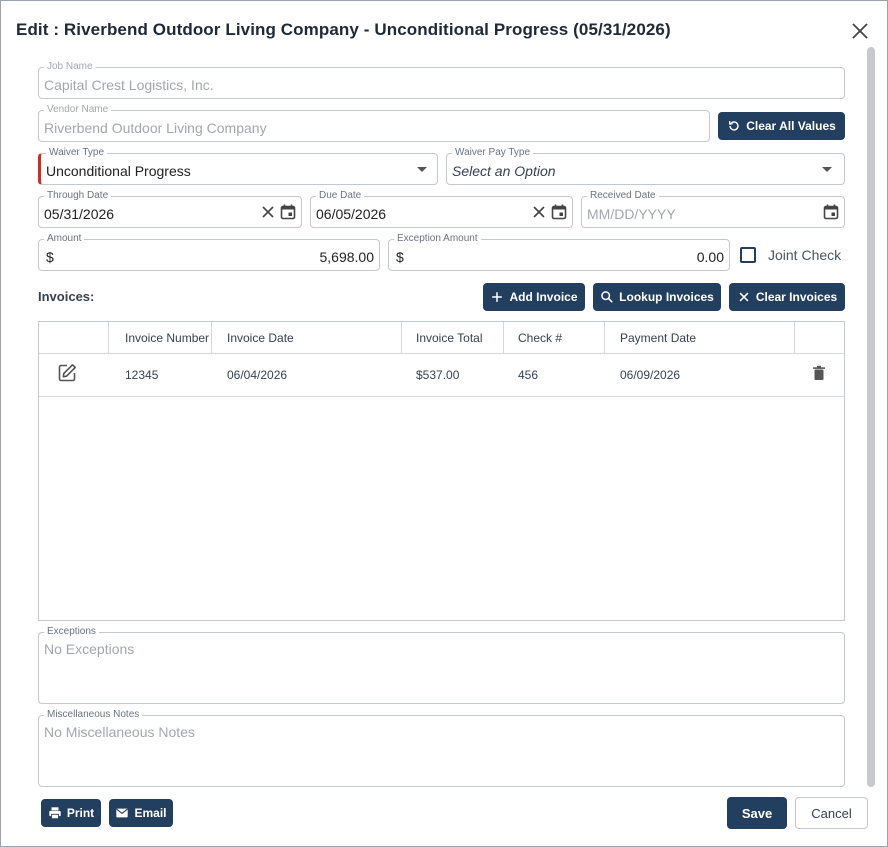 This screenshot has width=888, height=847. What do you see at coordinates (805, 255) in the screenshot?
I see `joint-check-label: Joint Check` at bounding box center [805, 255].